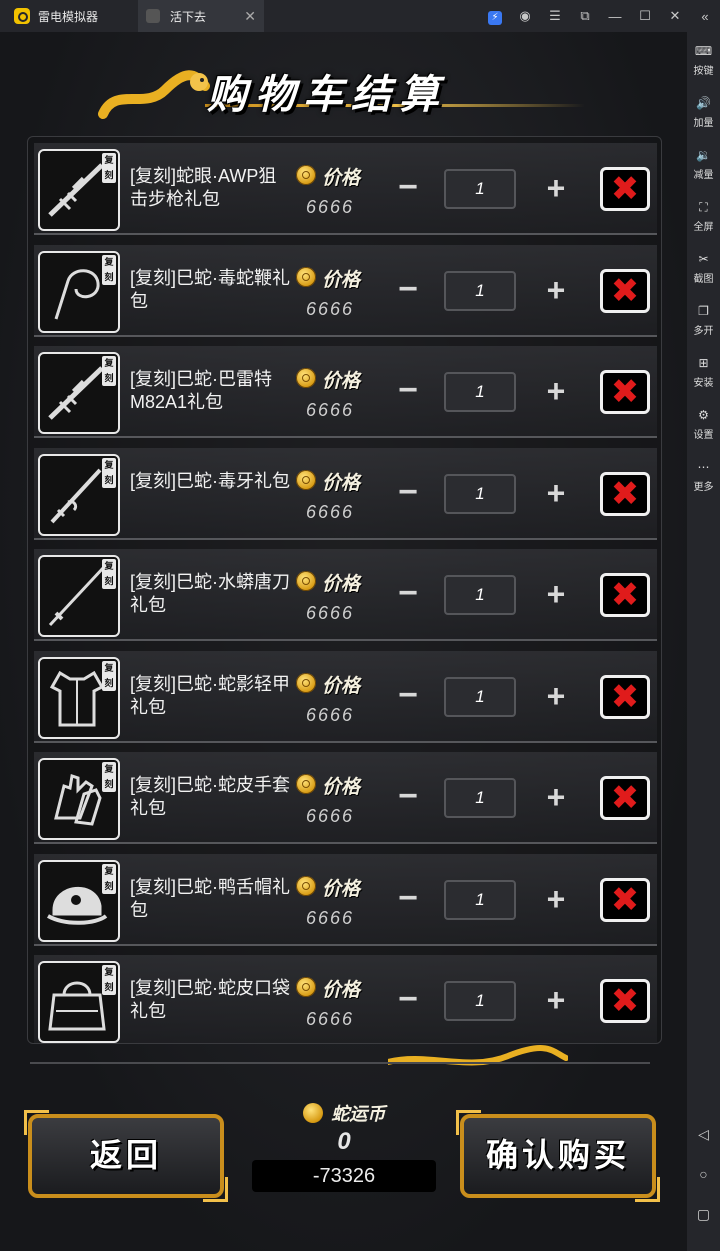  What do you see at coordinates (703, 227) in the screenshot?
I see `sidebar-item-label: 全屏` at bounding box center [703, 227].